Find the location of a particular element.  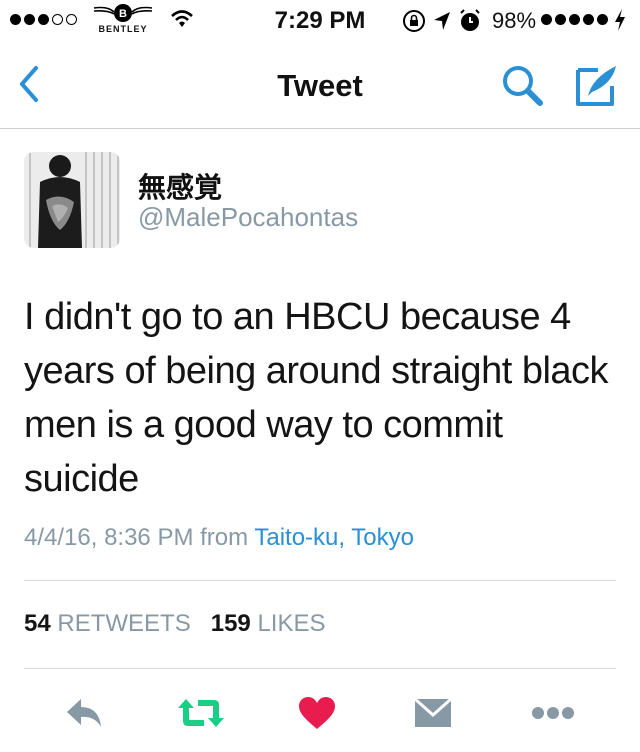

alarm-icon is located at coordinates (470, 20).